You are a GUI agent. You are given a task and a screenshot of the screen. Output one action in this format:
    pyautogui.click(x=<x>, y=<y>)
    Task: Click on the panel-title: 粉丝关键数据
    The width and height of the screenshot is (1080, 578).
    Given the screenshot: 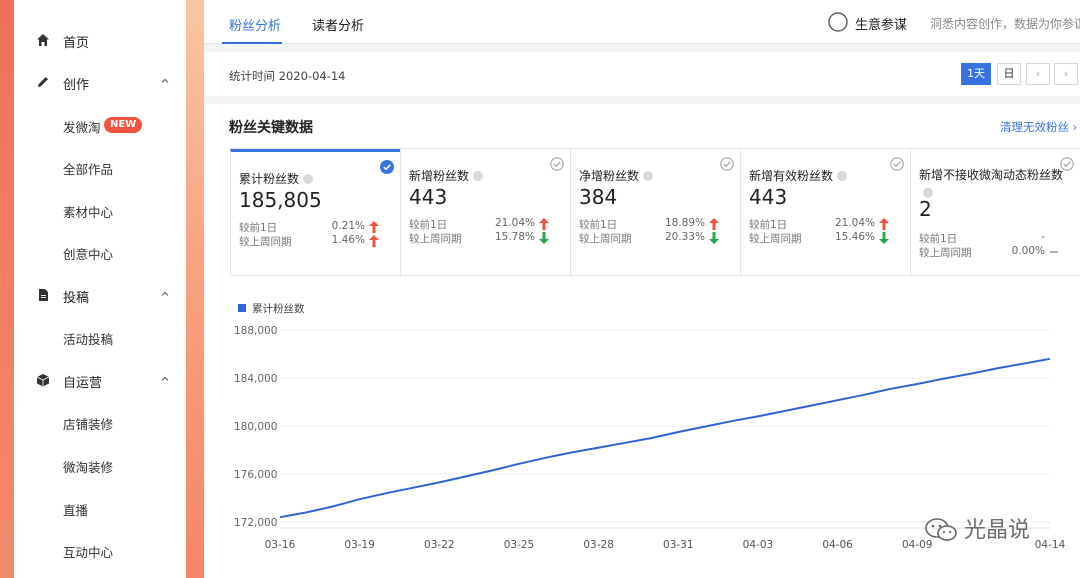 What is the action you would take?
    pyautogui.click(x=271, y=128)
    